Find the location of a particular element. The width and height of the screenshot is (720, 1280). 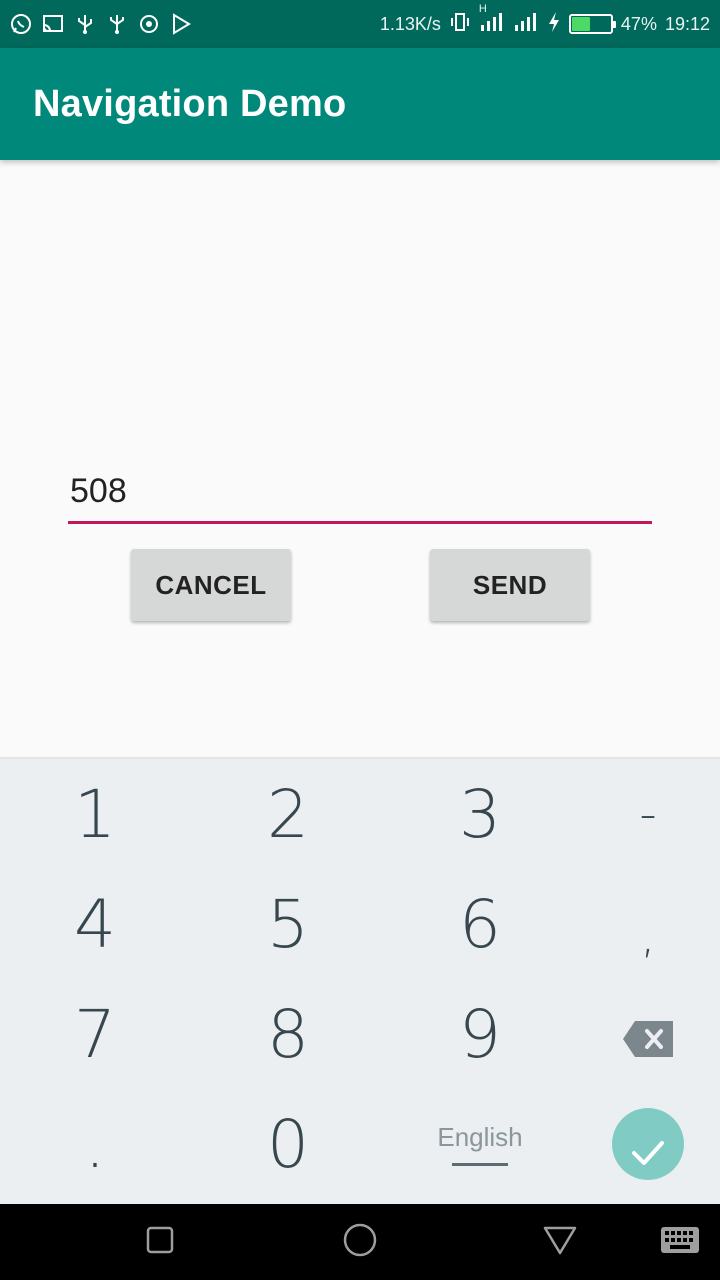

back-icon is located at coordinates (560, 1242).